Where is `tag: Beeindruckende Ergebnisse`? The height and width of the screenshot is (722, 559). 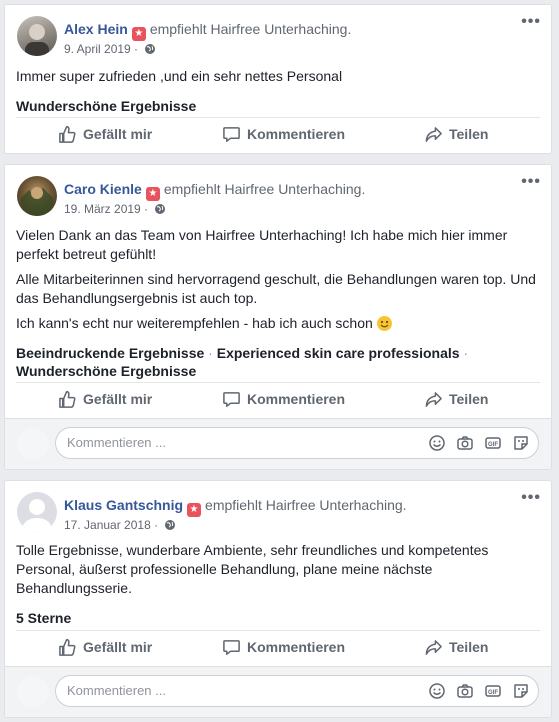
tag: Beeindruckende Ergebnisse is located at coordinates (110, 353).